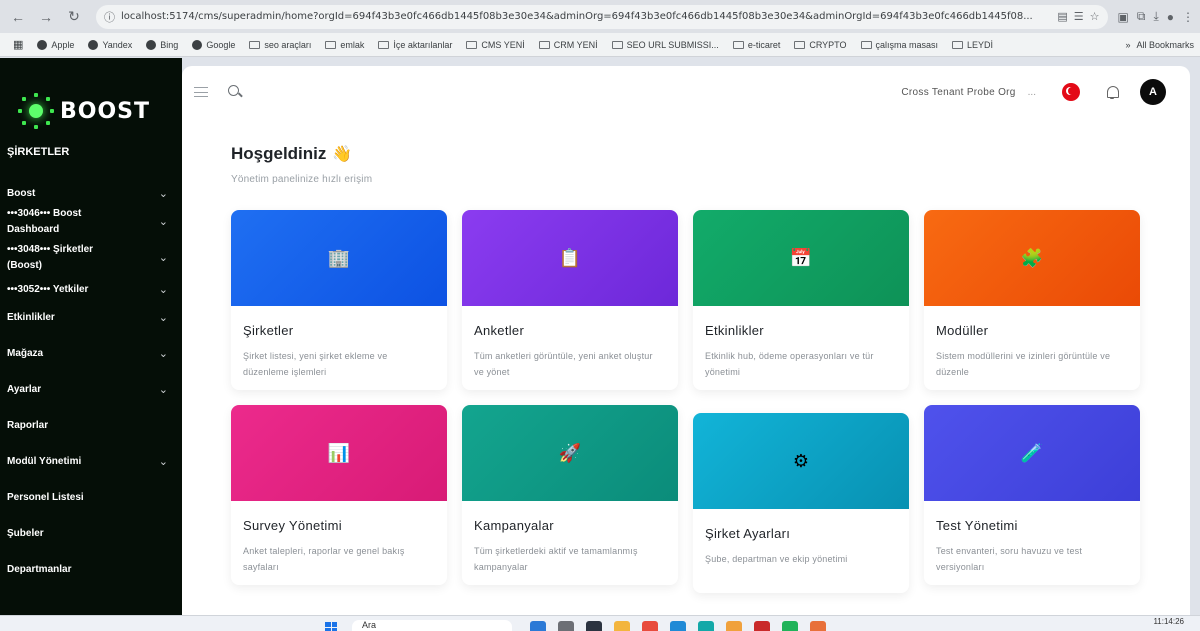  I want to click on apps-grid-icon: ▦, so click(18, 44).